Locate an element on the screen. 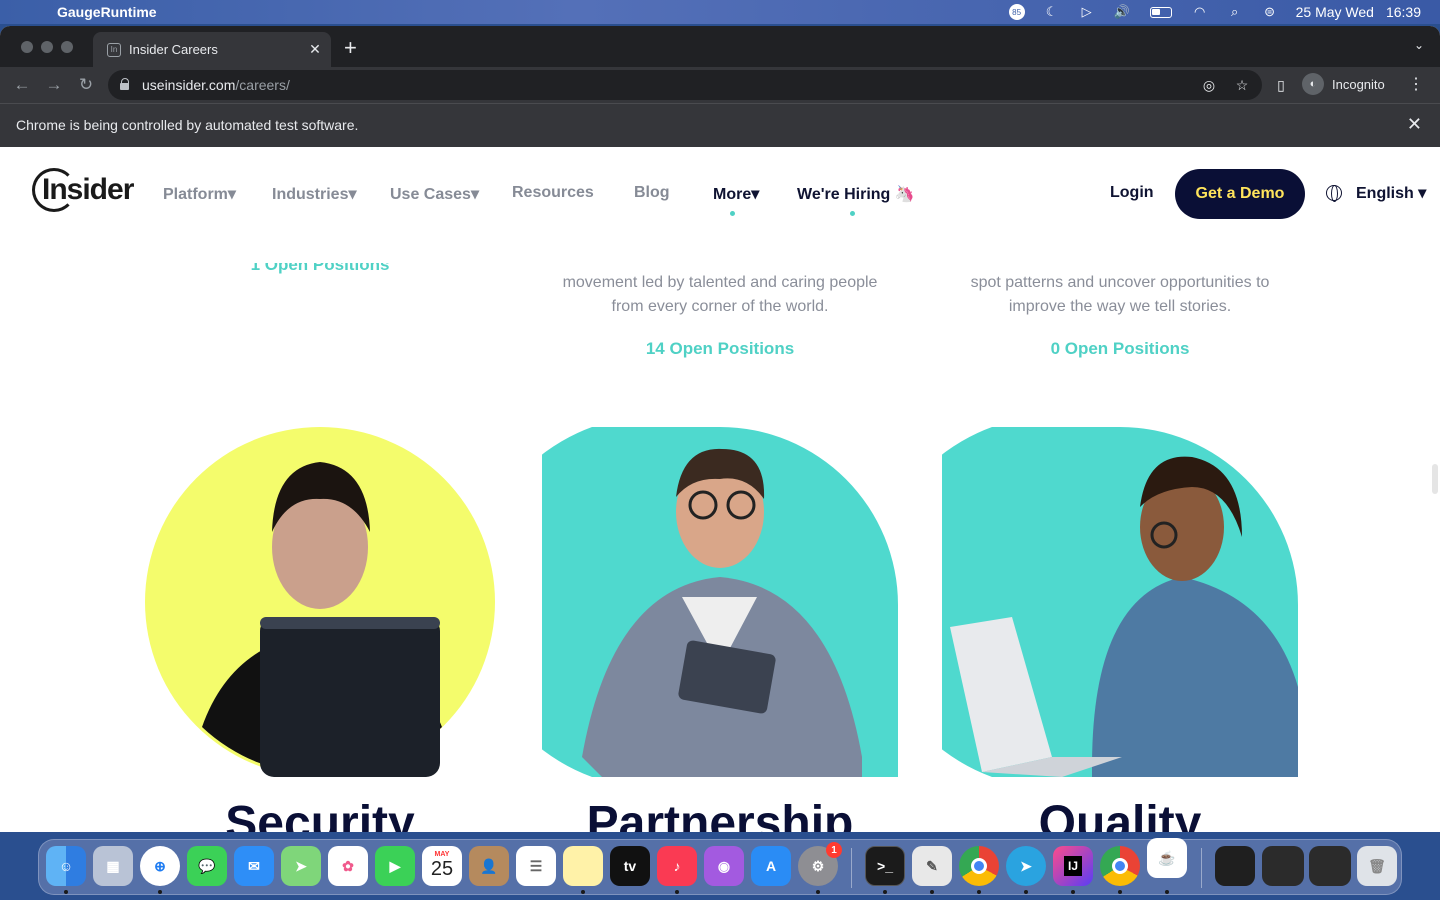  incognito-label: Incognito is located at coordinates (1358, 84).